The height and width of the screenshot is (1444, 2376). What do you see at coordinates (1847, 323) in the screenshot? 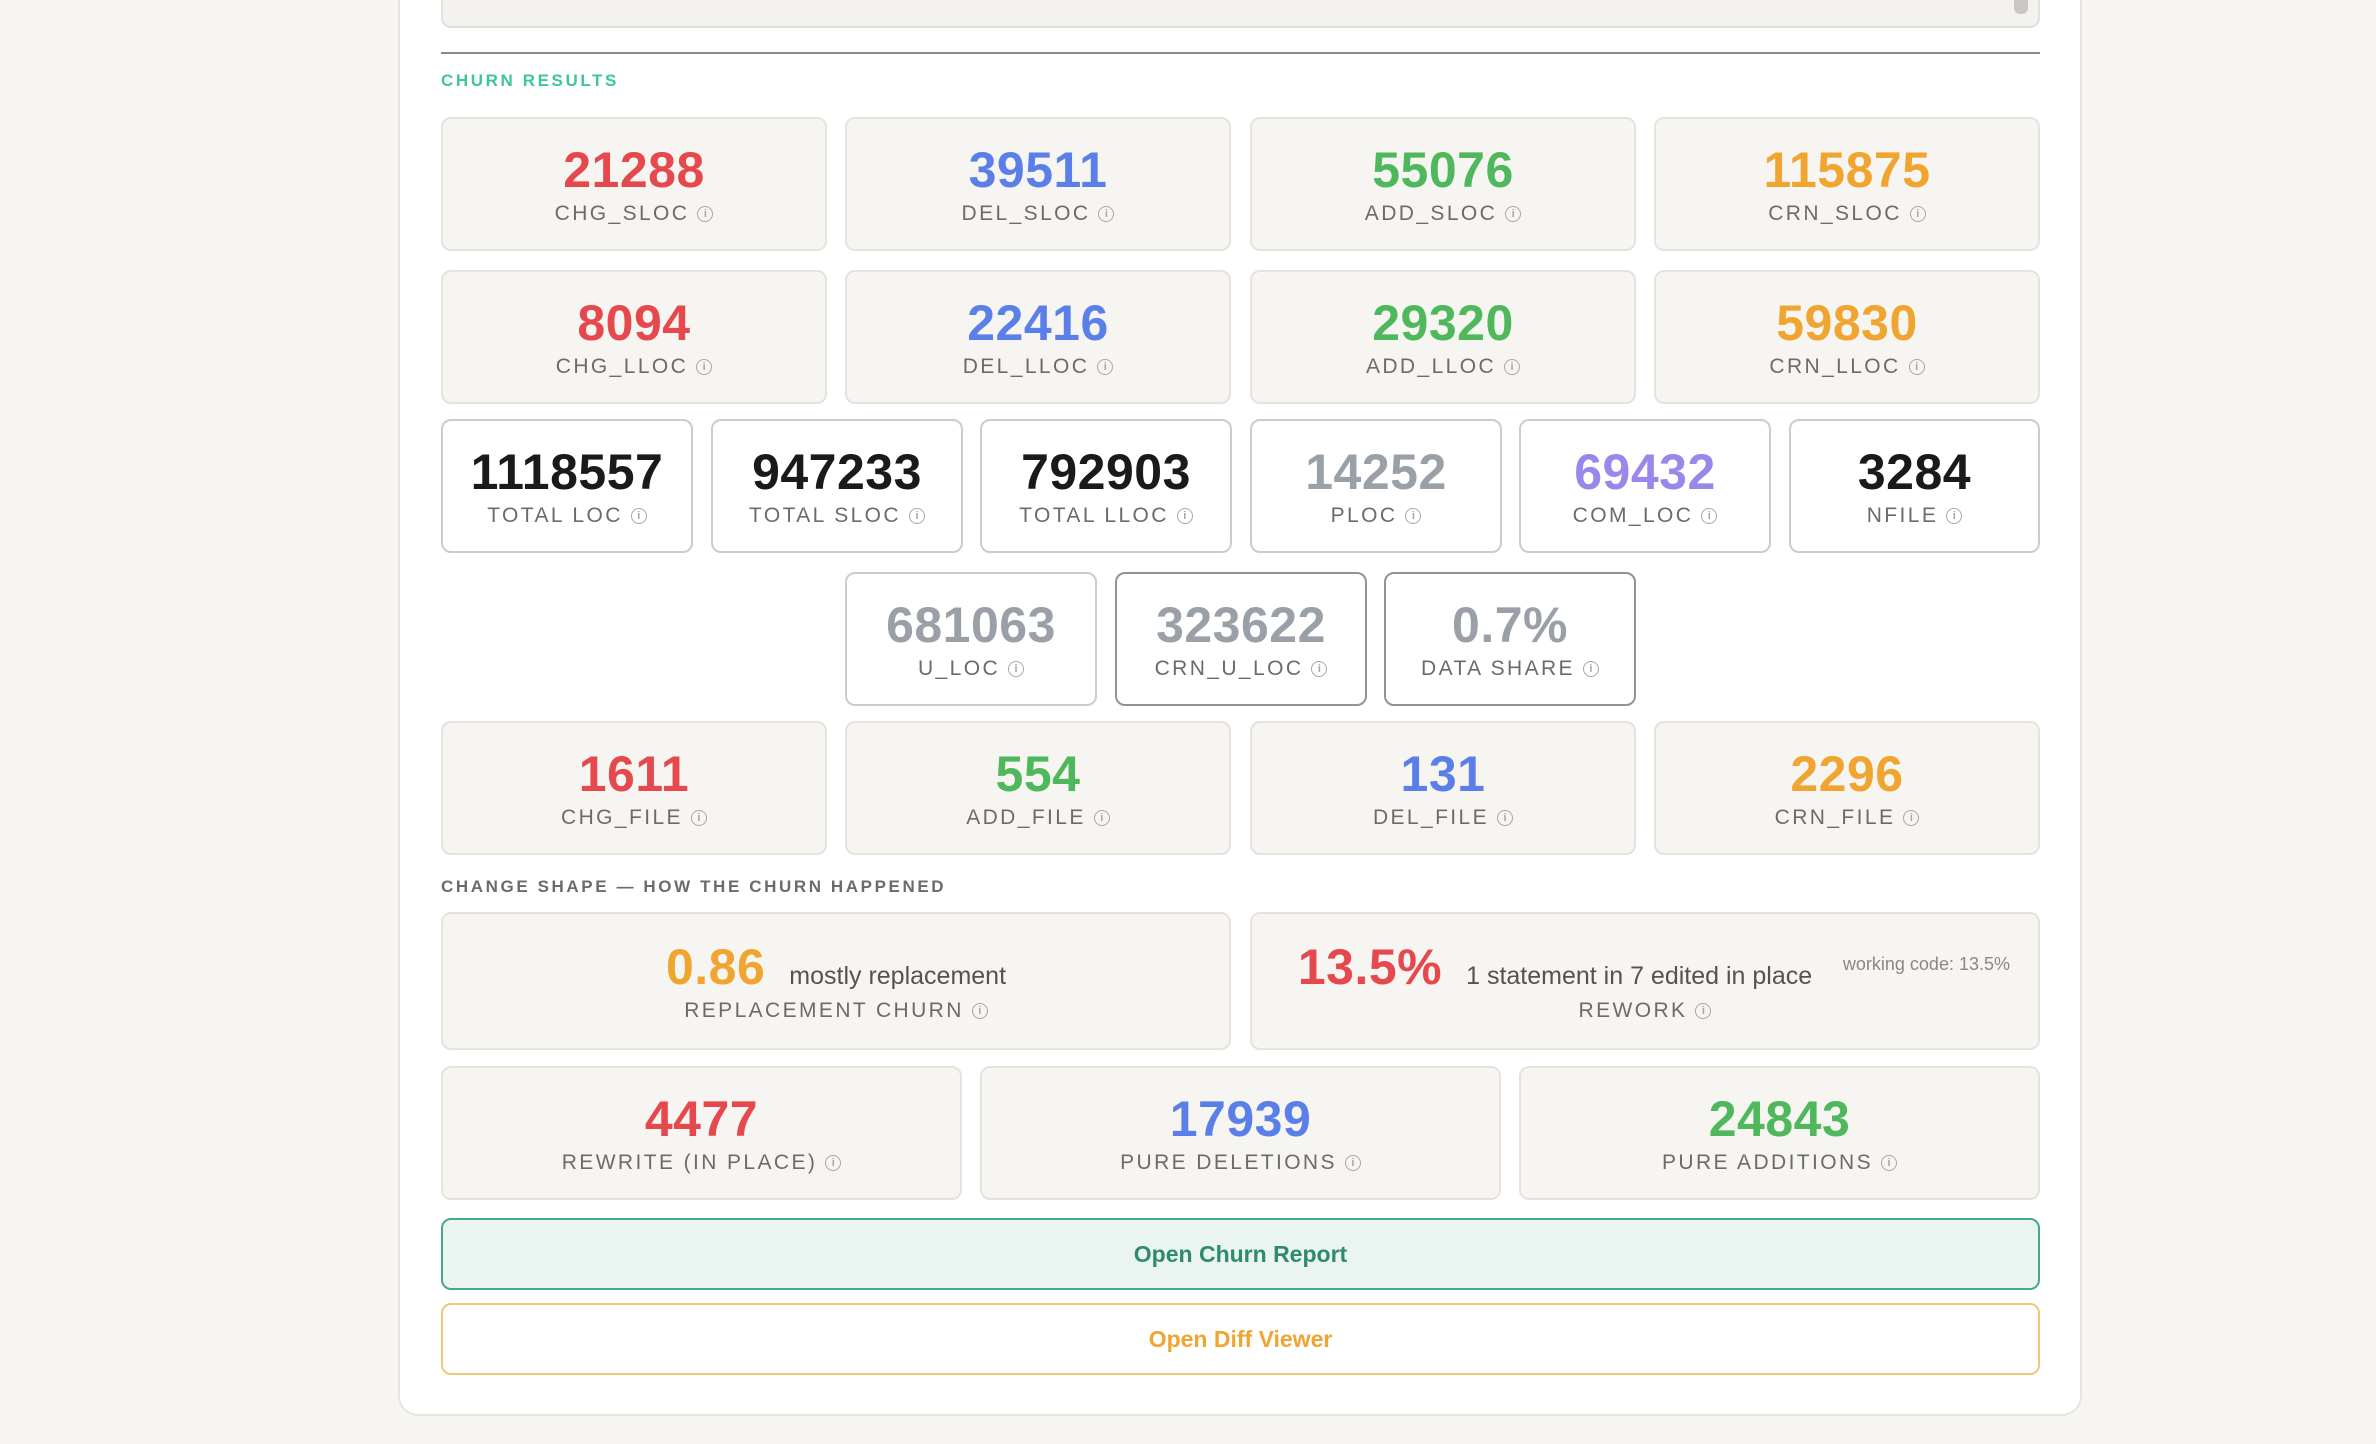
I see `stat-value: 59830` at bounding box center [1847, 323].